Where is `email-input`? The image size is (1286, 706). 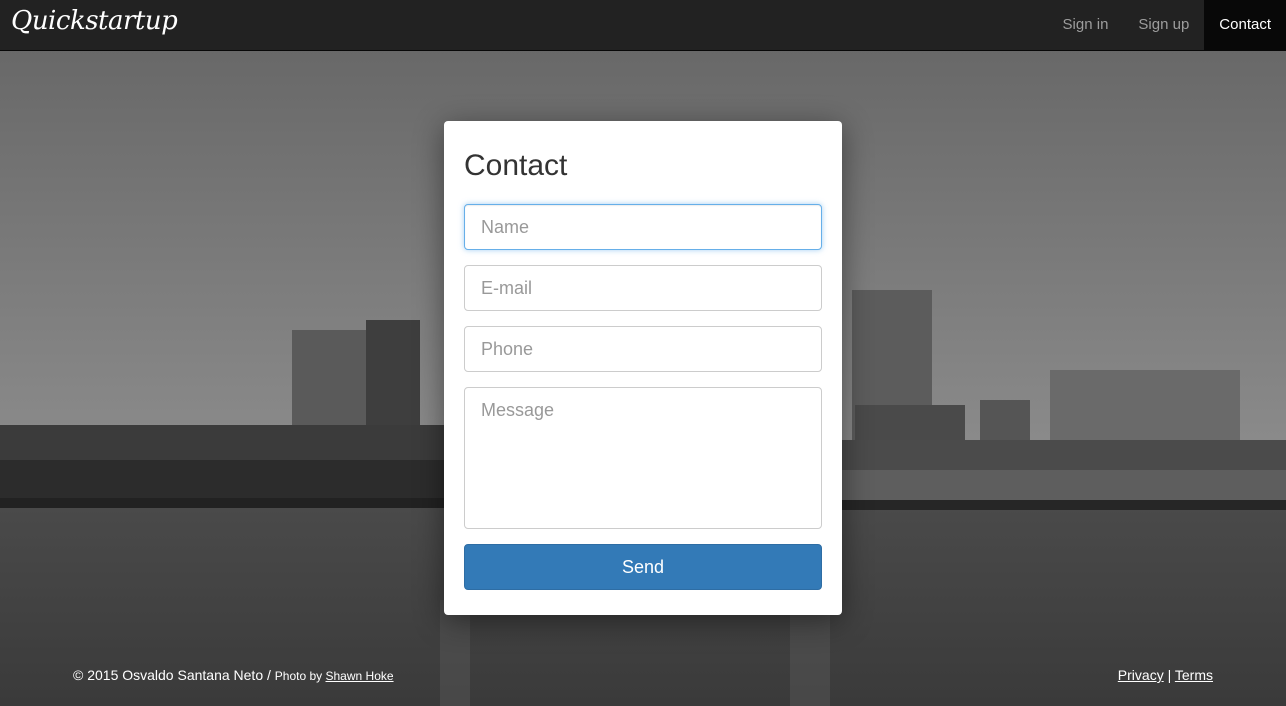 email-input is located at coordinates (643, 288).